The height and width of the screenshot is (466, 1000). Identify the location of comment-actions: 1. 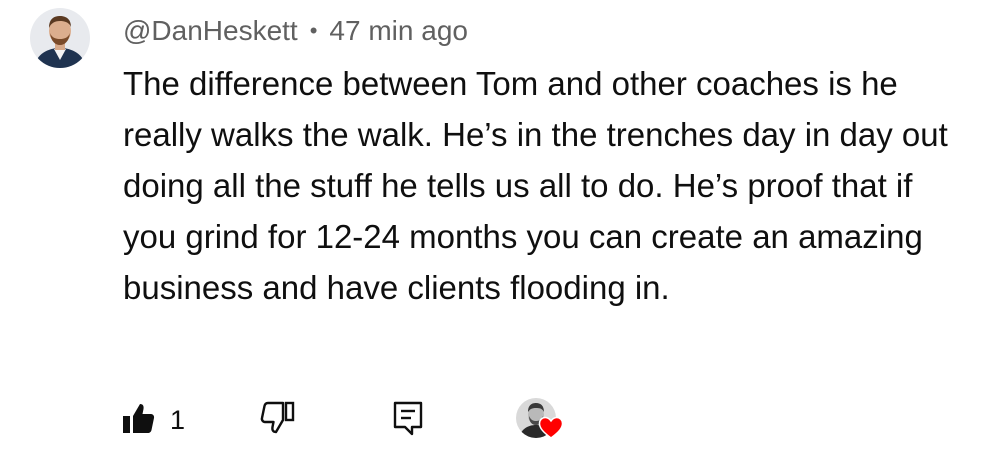
(360, 421).